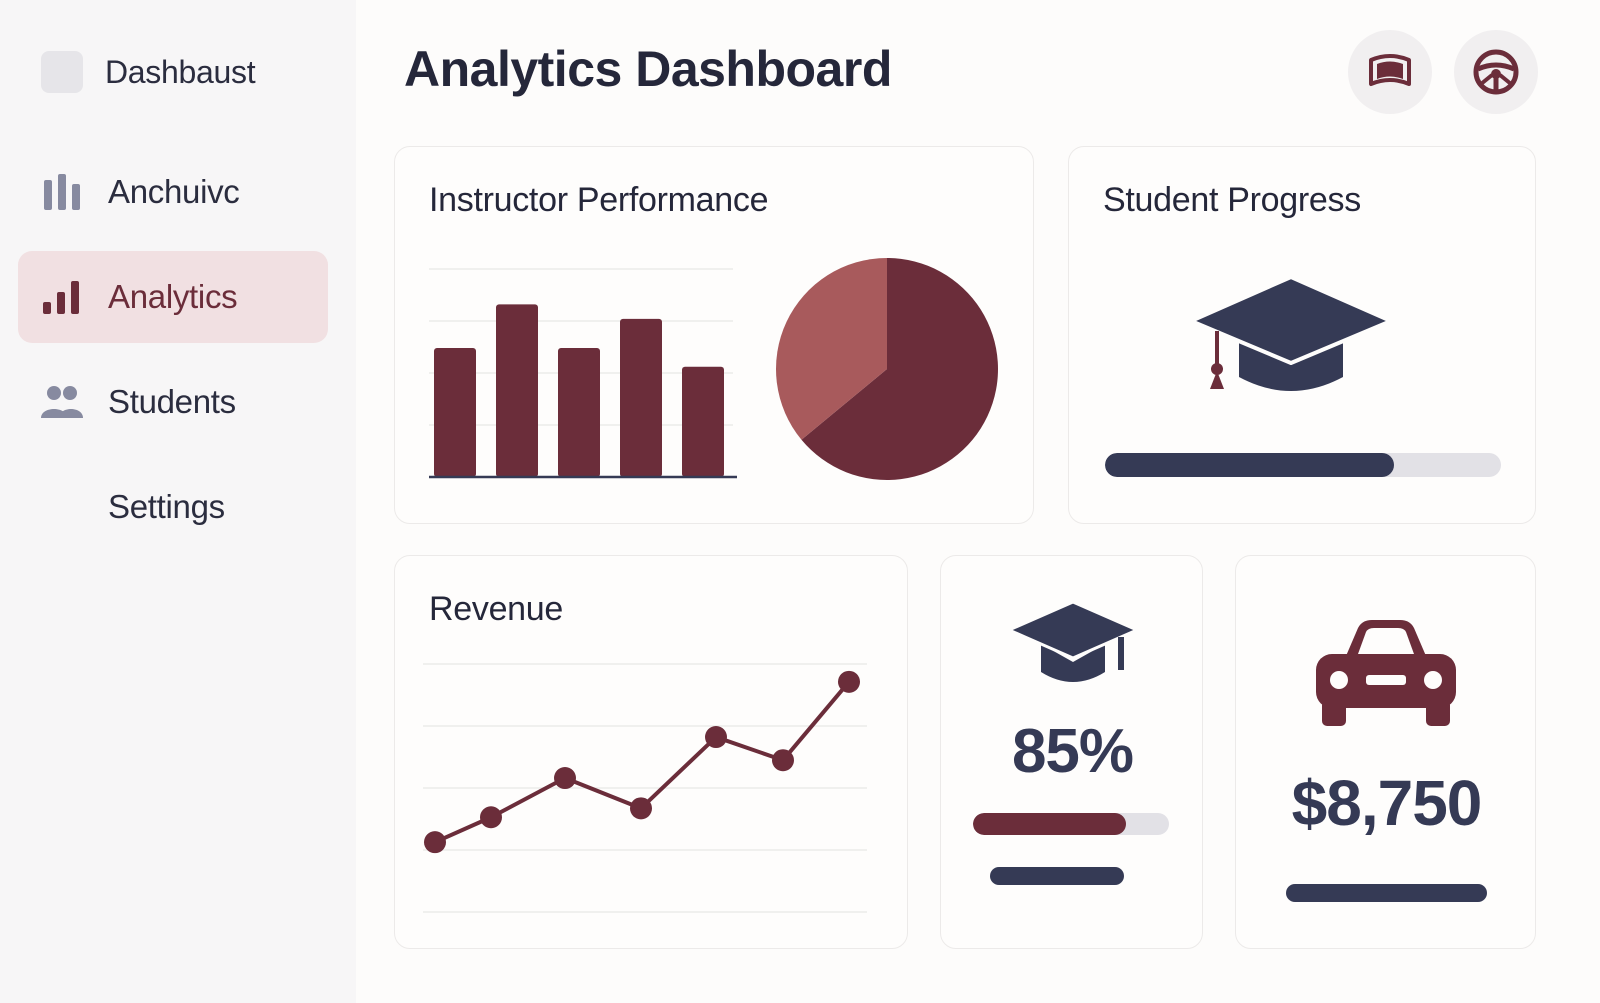 This screenshot has width=1600, height=1003. What do you see at coordinates (1385, 752) in the screenshot?
I see `earnings-card: $8,750` at bounding box center [1385, 752].